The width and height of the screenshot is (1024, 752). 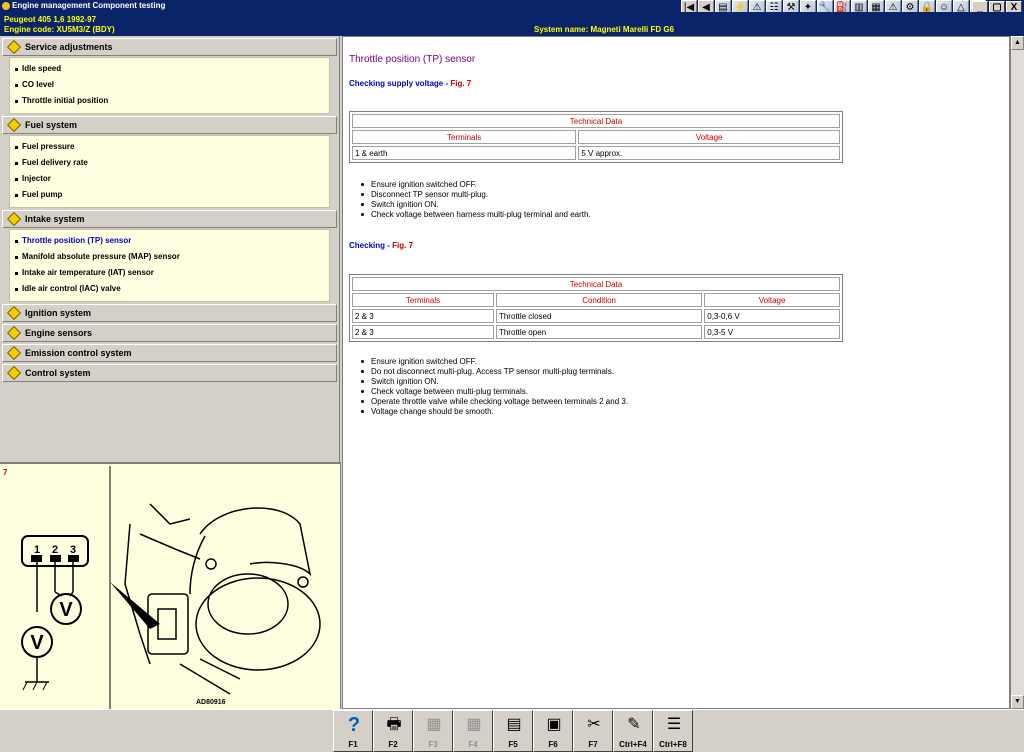 What do you see at coordinates (1017, 702) in the screenshot?
I see `scroll-down-icon: ▼` at bounding box center [1017, 702].